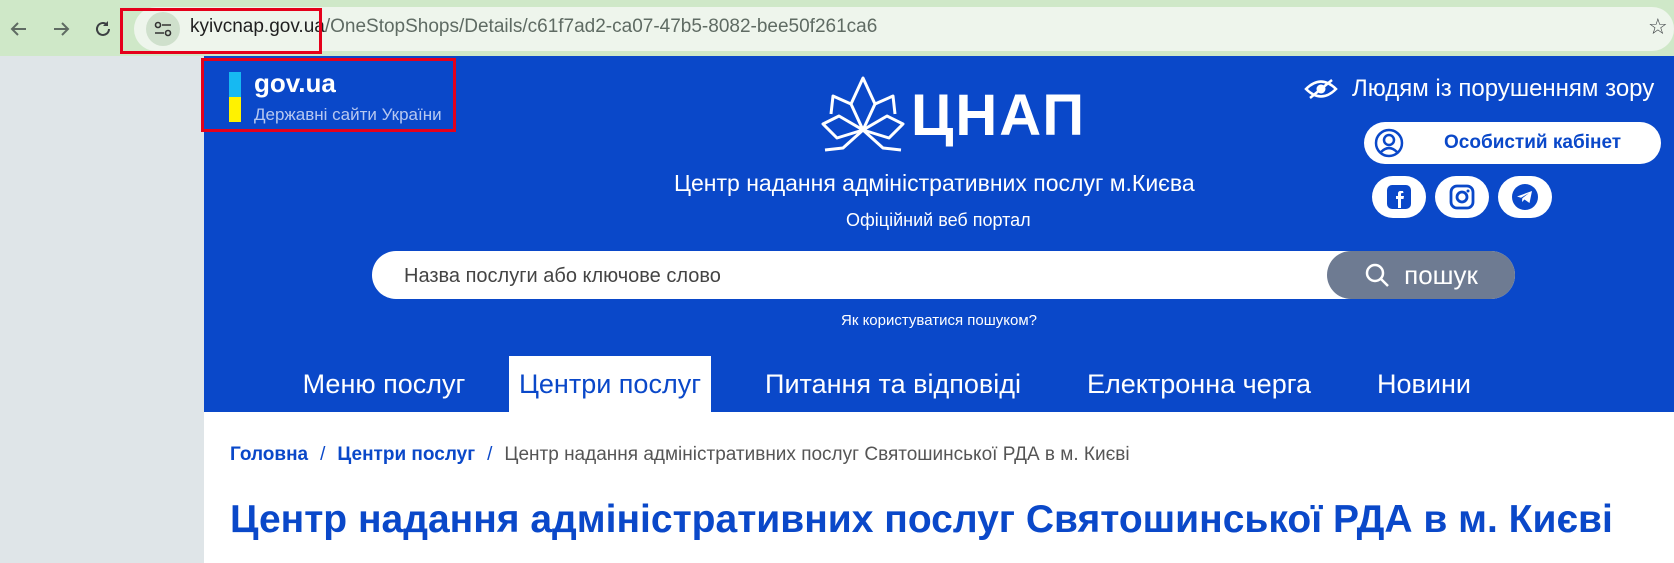 The height and width of the screenshot is (563, 1674). Describe the element at coordinates (824, 276) in the screenshot. I see `search-input` at that location.